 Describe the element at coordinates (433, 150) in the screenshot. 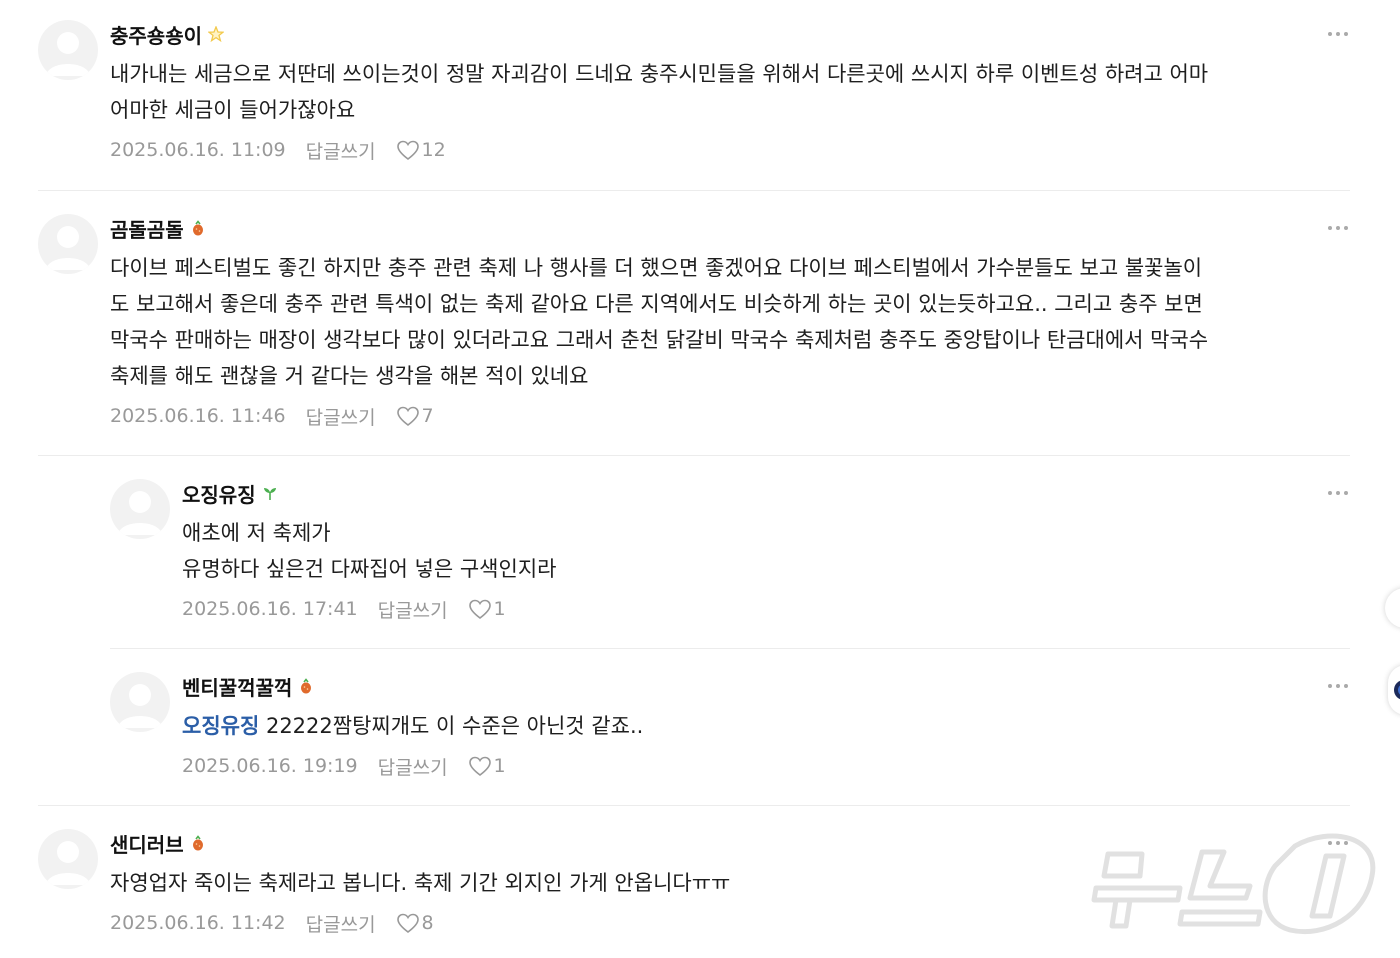

I see `like-count: 12` at that location.